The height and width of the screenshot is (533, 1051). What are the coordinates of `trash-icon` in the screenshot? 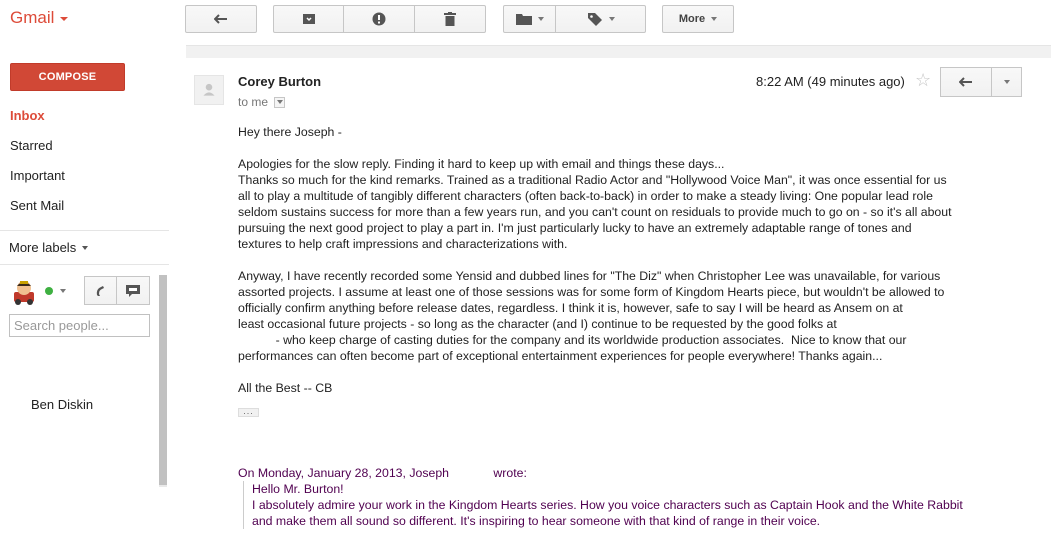 It's located at (450, 19).